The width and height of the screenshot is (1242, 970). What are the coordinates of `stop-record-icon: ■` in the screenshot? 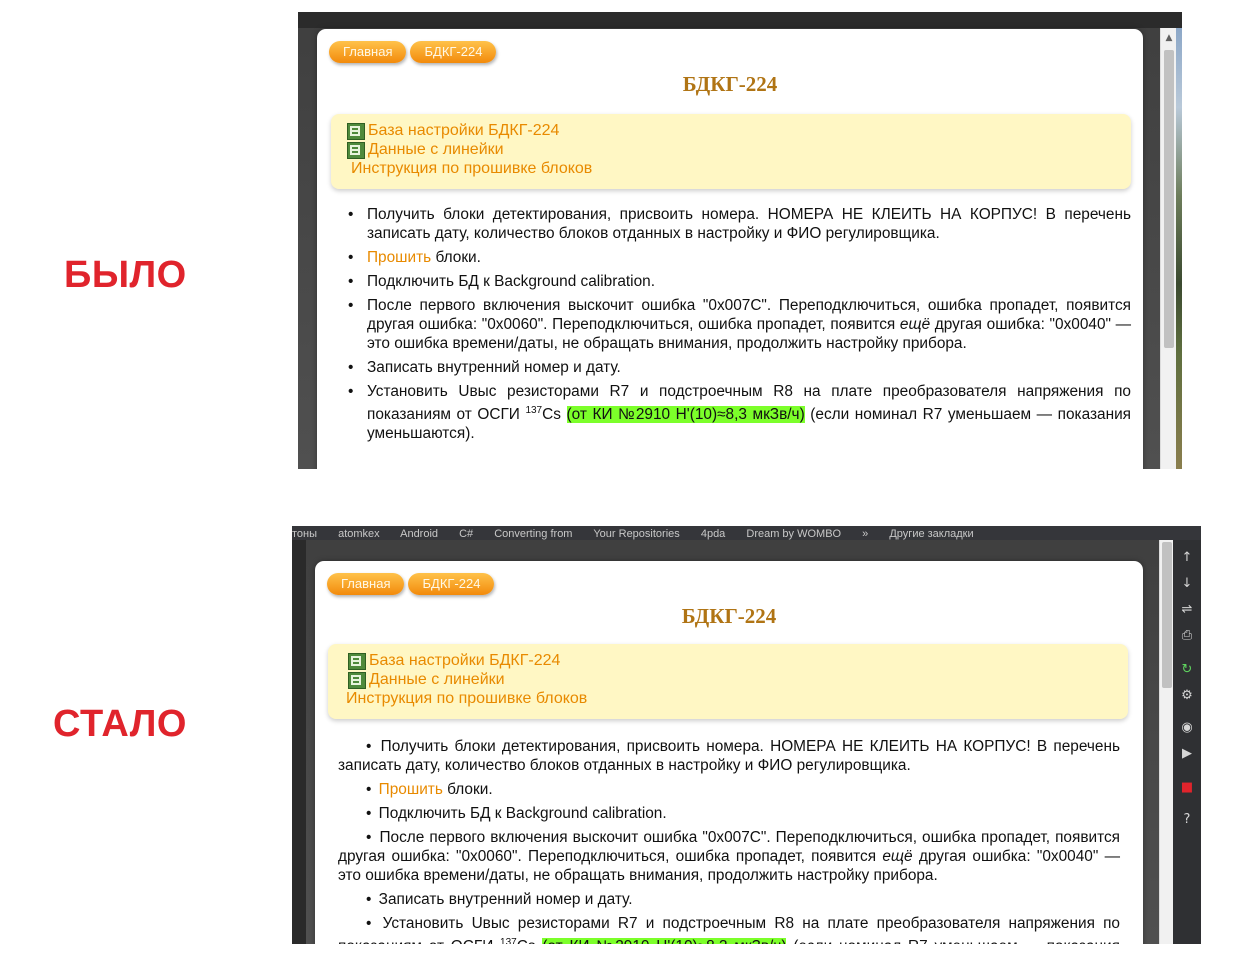 It's located at (1187, 787).